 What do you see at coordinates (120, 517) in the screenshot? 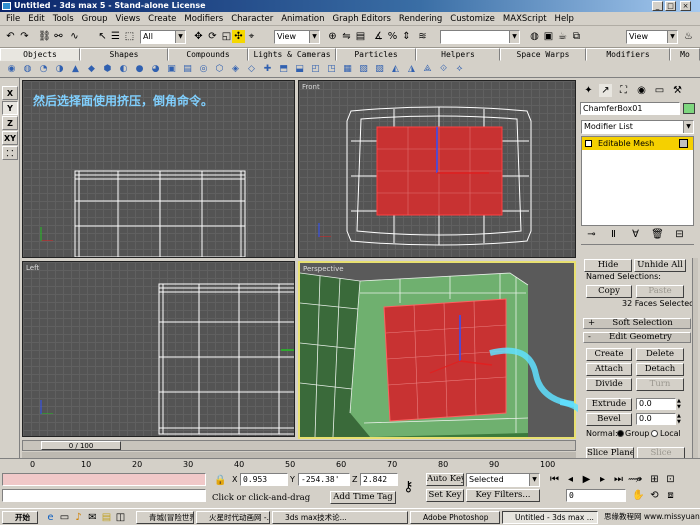
I see `quicklaunch-app-icon: ◫` at bounding box center [120, 517].